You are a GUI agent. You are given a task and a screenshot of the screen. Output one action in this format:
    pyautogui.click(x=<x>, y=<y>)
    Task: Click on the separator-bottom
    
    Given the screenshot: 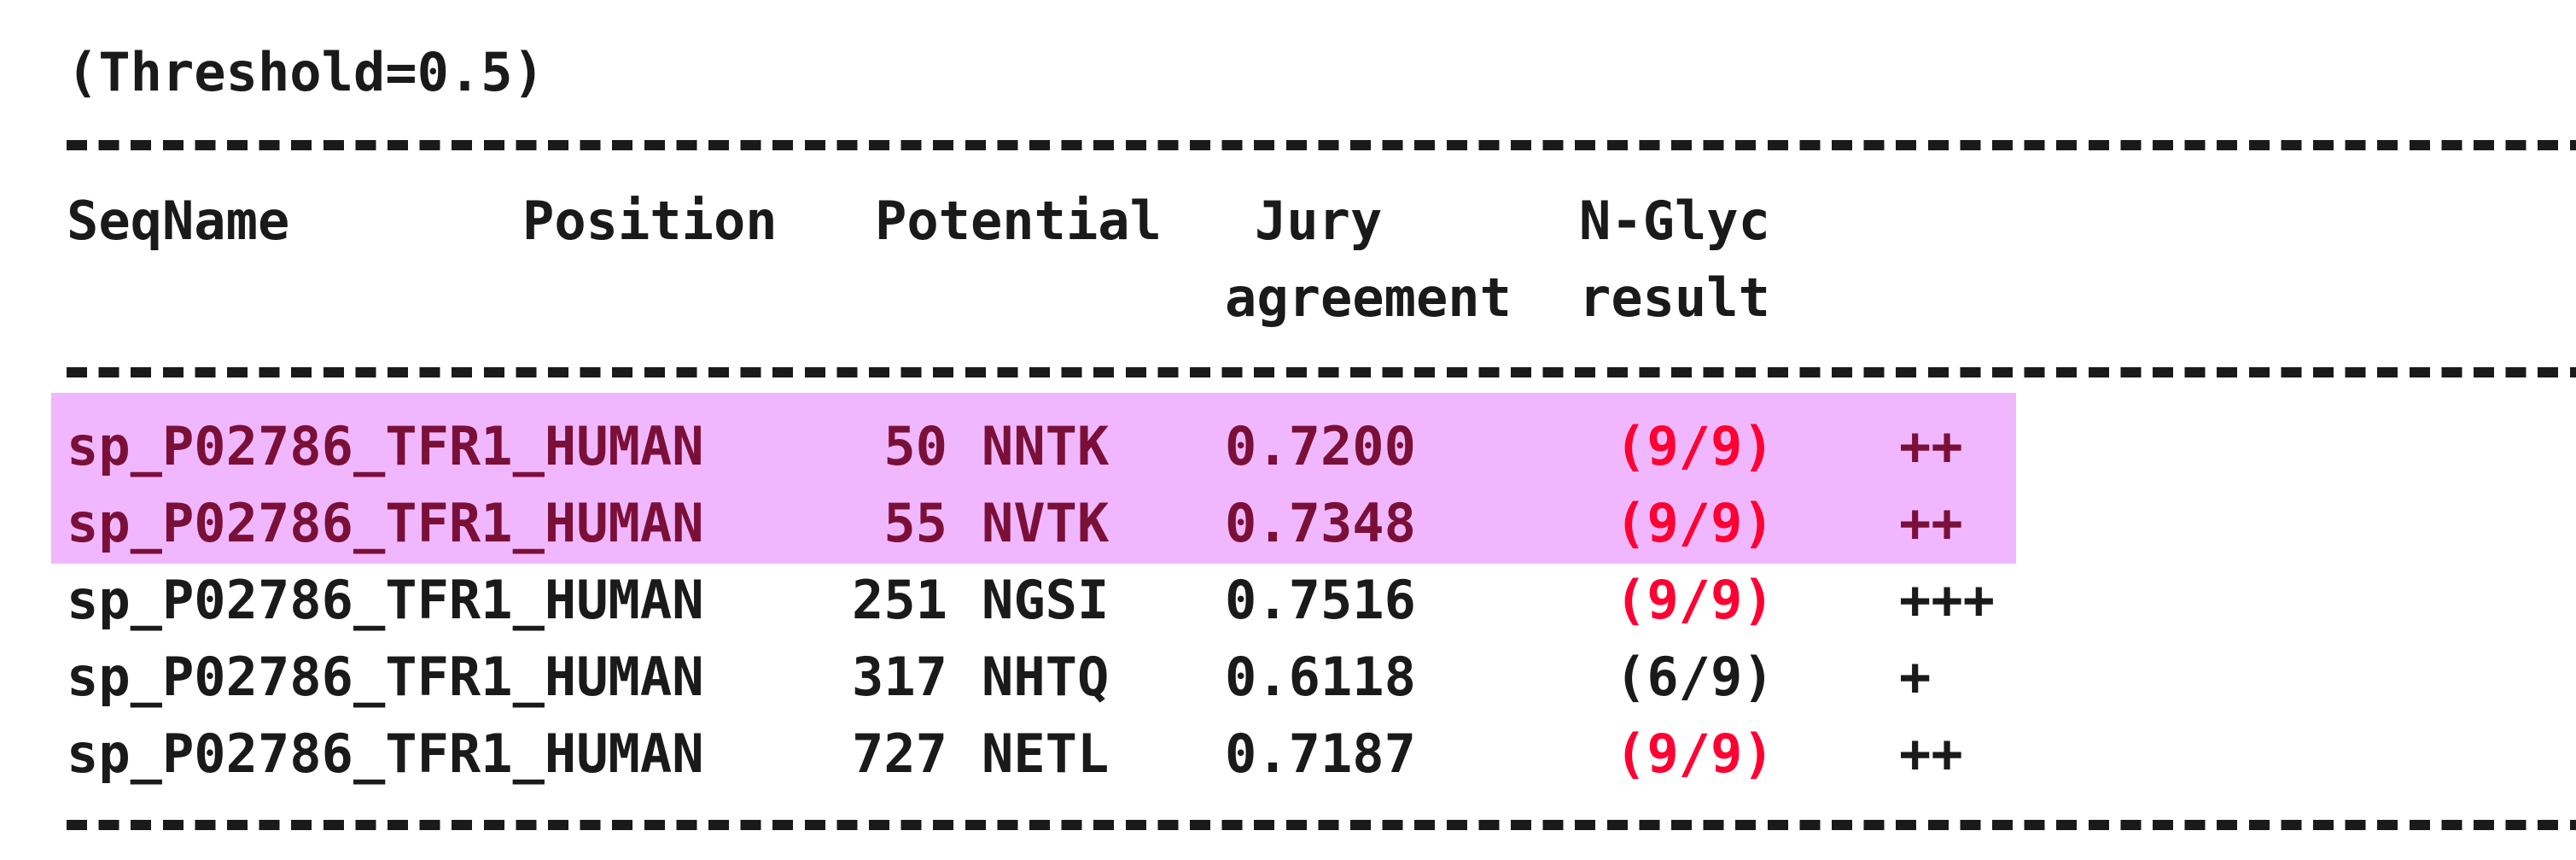 What is the action you would take?
    pyautogui.click(x=1321, y=825)
    